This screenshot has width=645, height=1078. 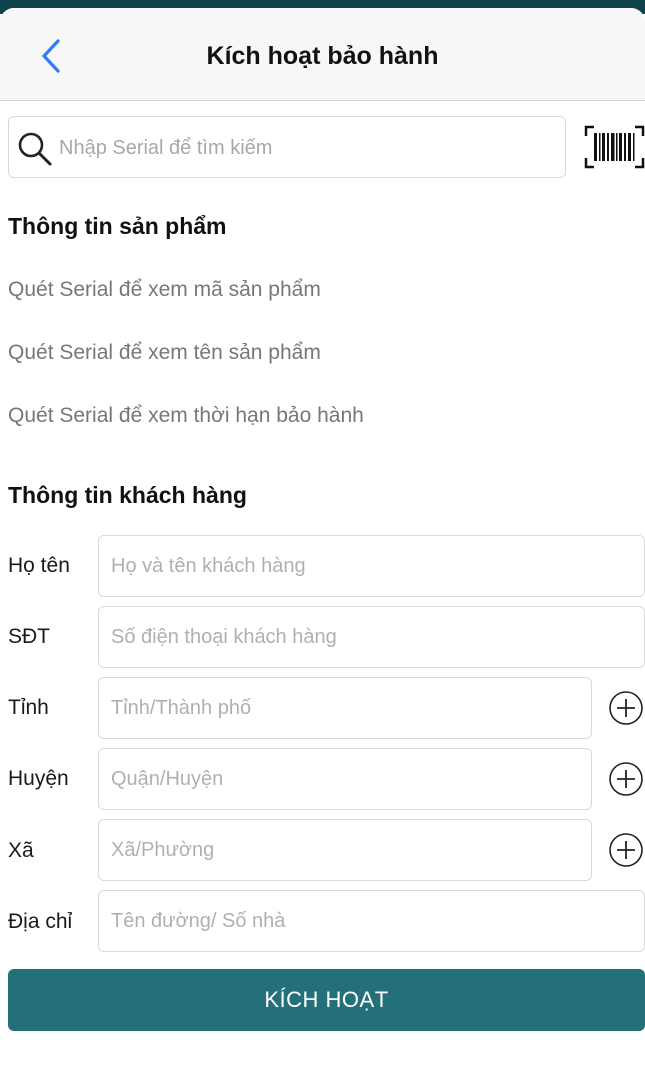 What do you see at coordinates (371, 921) in the screenshot?
I see `address-field` at bounding box center [371, 921].